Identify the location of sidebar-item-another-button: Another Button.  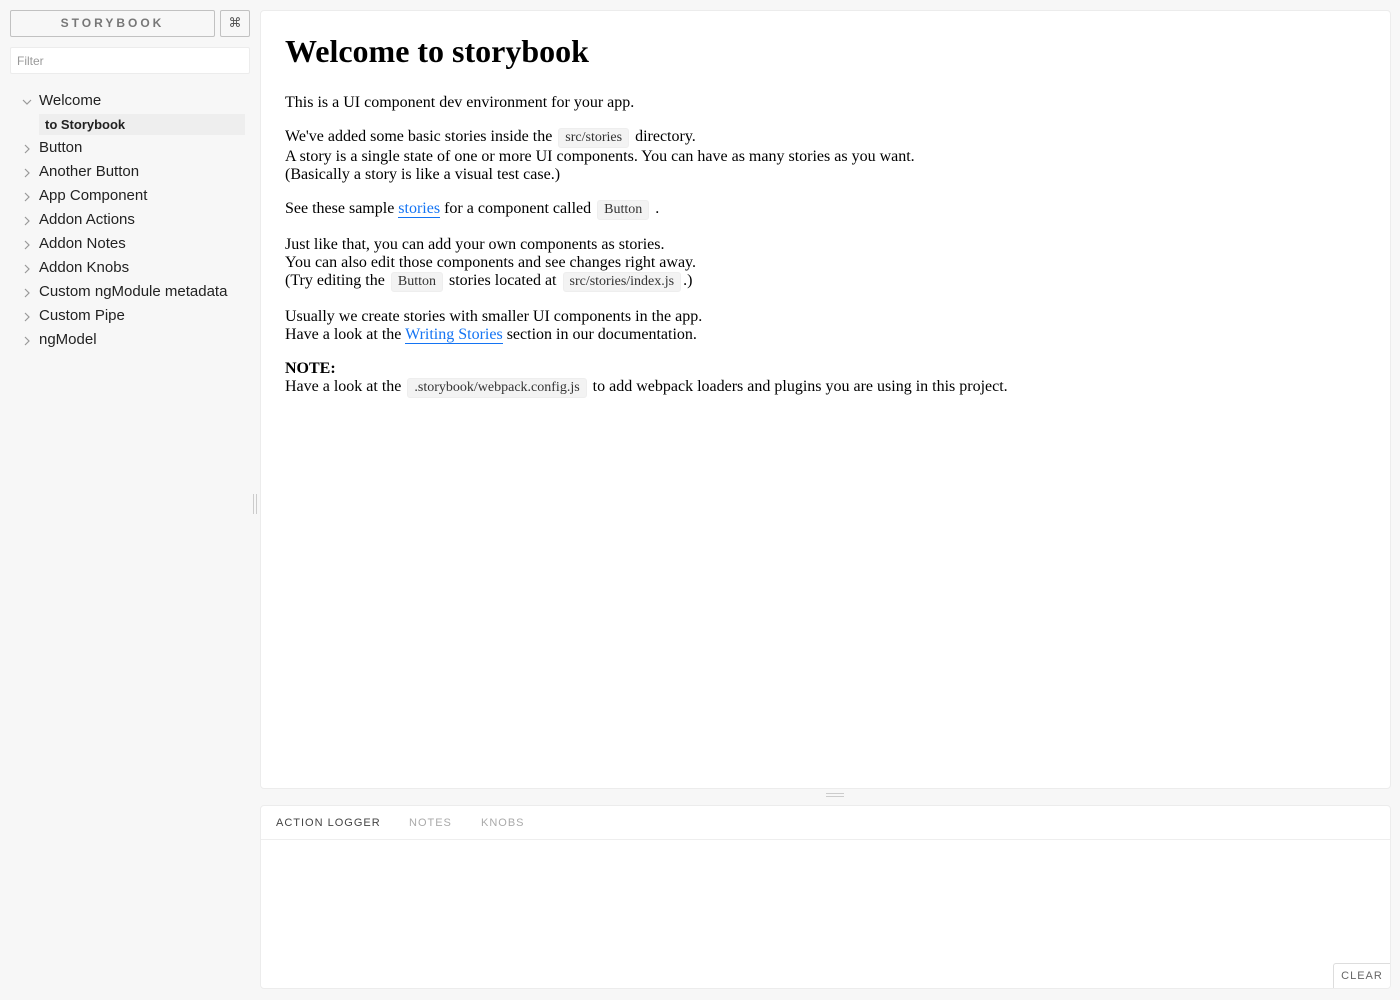
(127, 172).